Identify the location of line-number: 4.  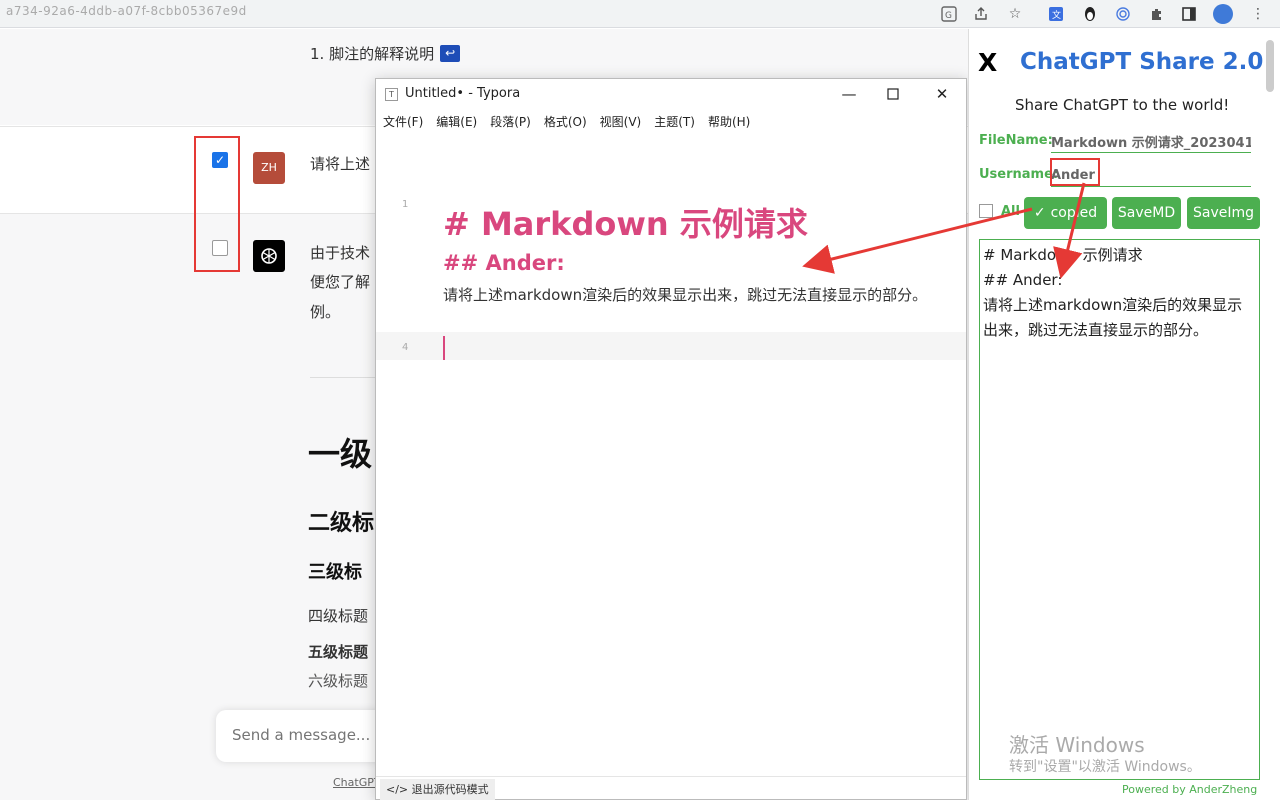
(405, 347).